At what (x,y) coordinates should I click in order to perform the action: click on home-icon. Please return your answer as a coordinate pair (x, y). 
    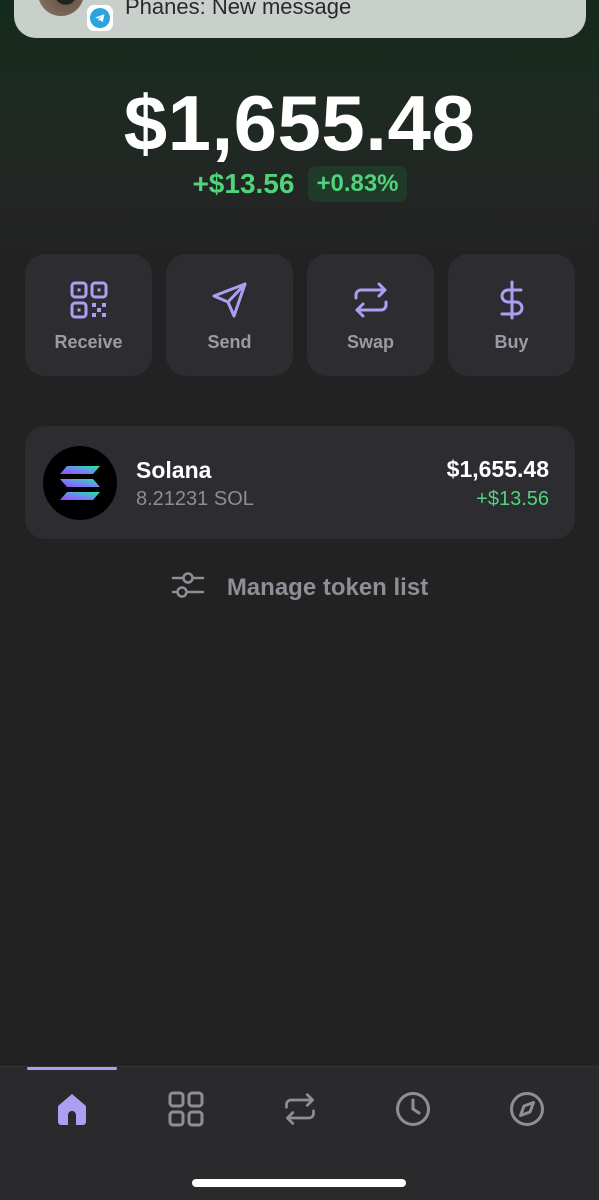
    Looking at the image, I should click on (72, 1111).